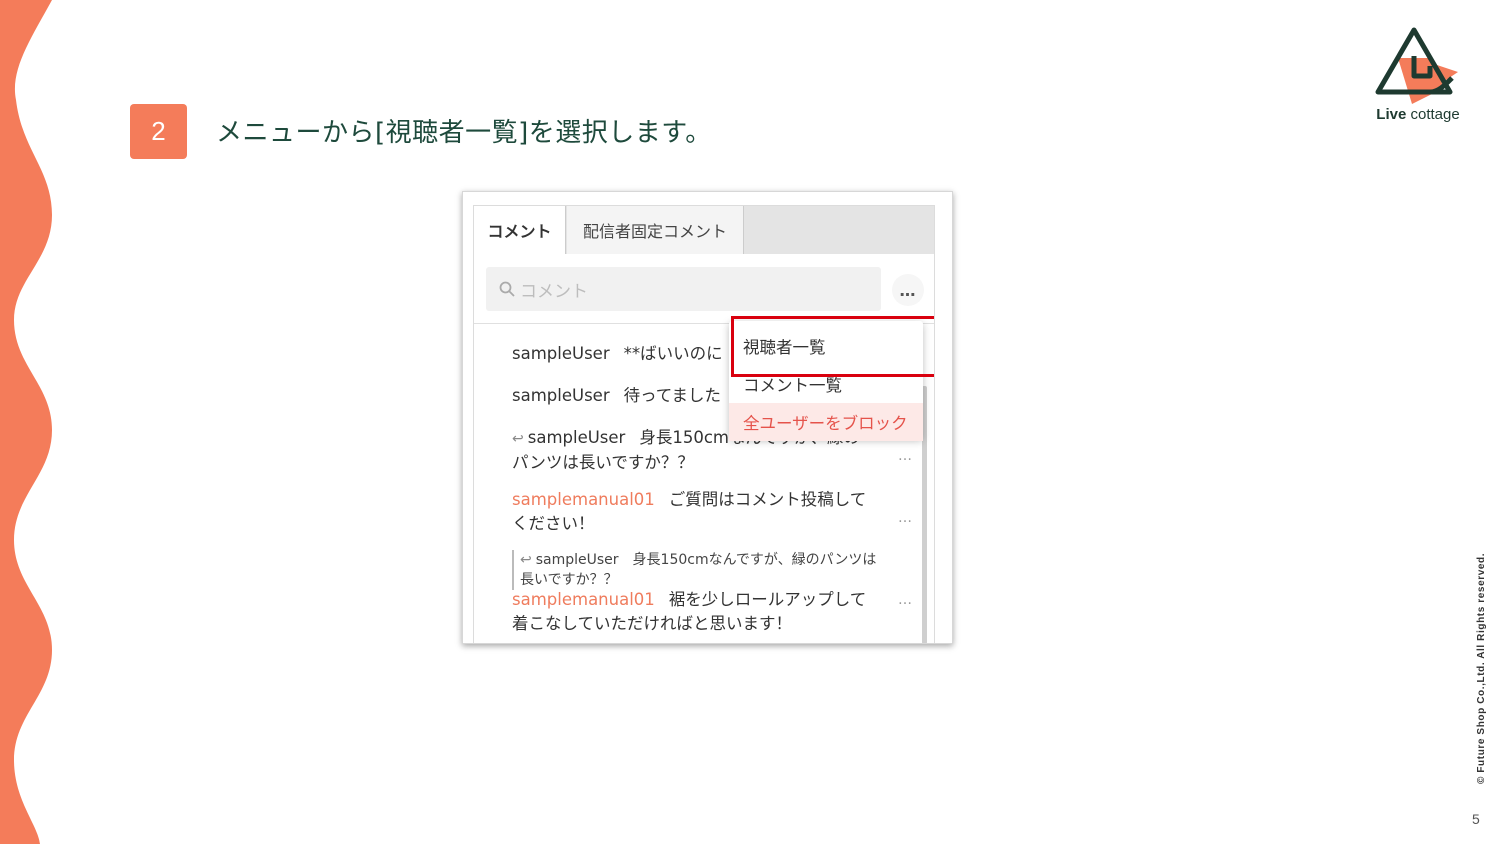 The image size is (1500, 844). Describe the element at coordinates (826, 422) in the screenshot. I see `menu-item-block-all-users: 全ユーザーをブロック` at that location.